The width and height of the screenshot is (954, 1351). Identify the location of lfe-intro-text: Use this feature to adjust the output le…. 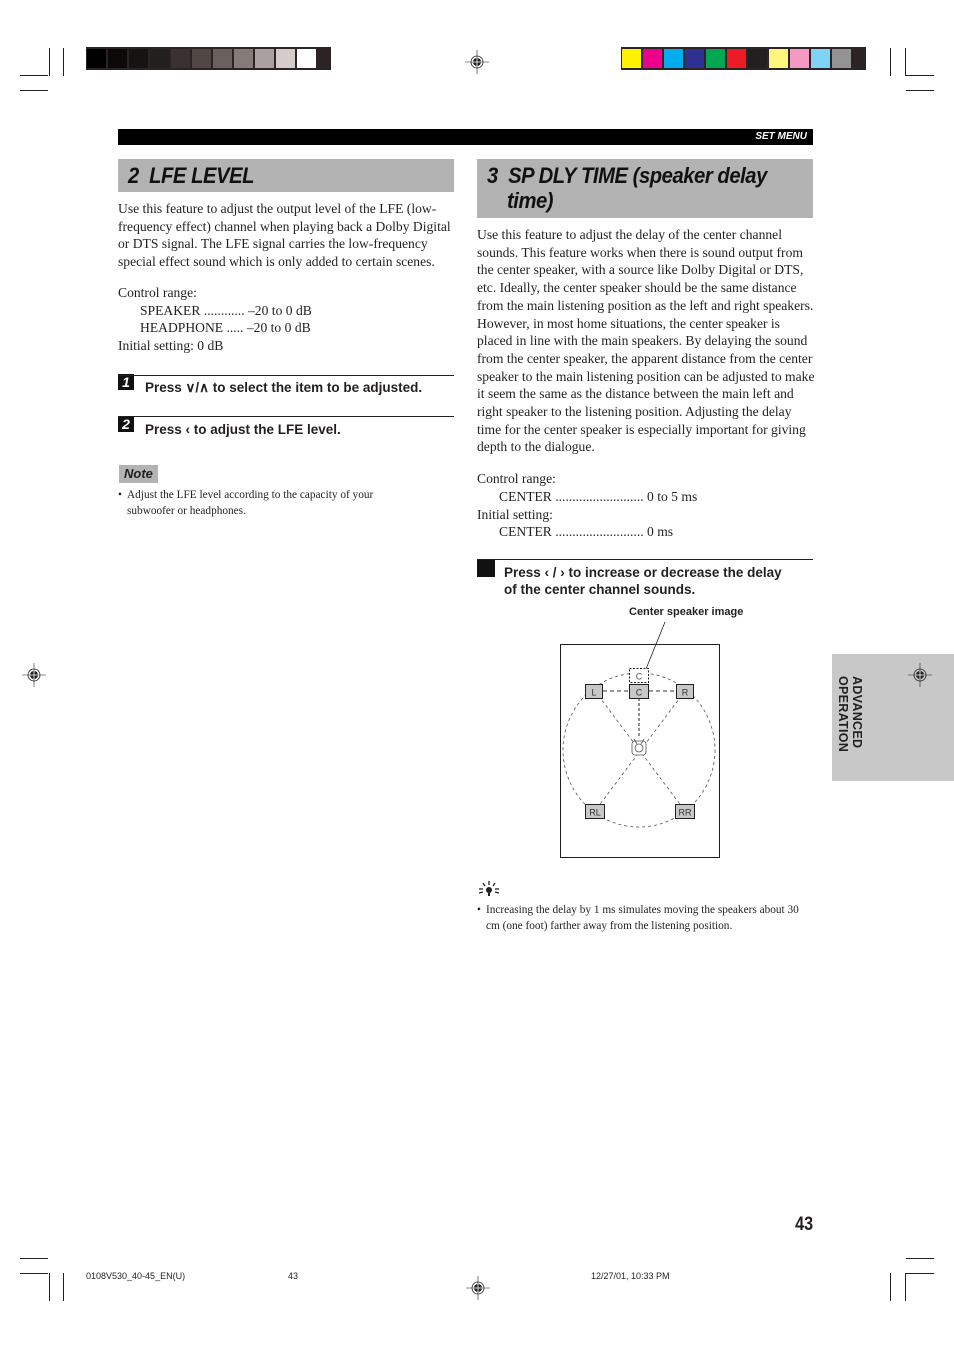
(284, 235).